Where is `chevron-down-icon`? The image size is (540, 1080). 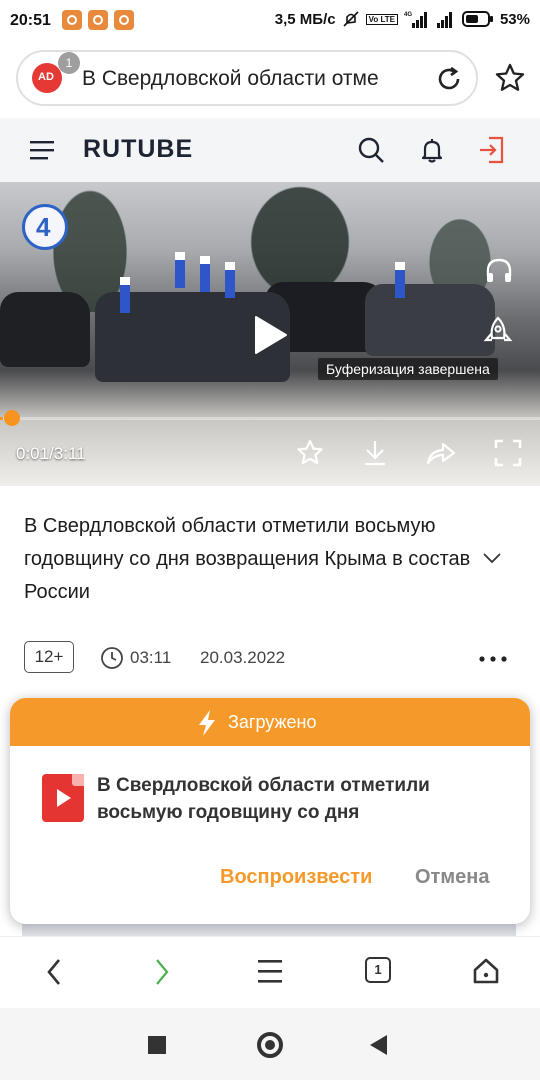
chevron-down-icon is located at coordinates (492, 558).